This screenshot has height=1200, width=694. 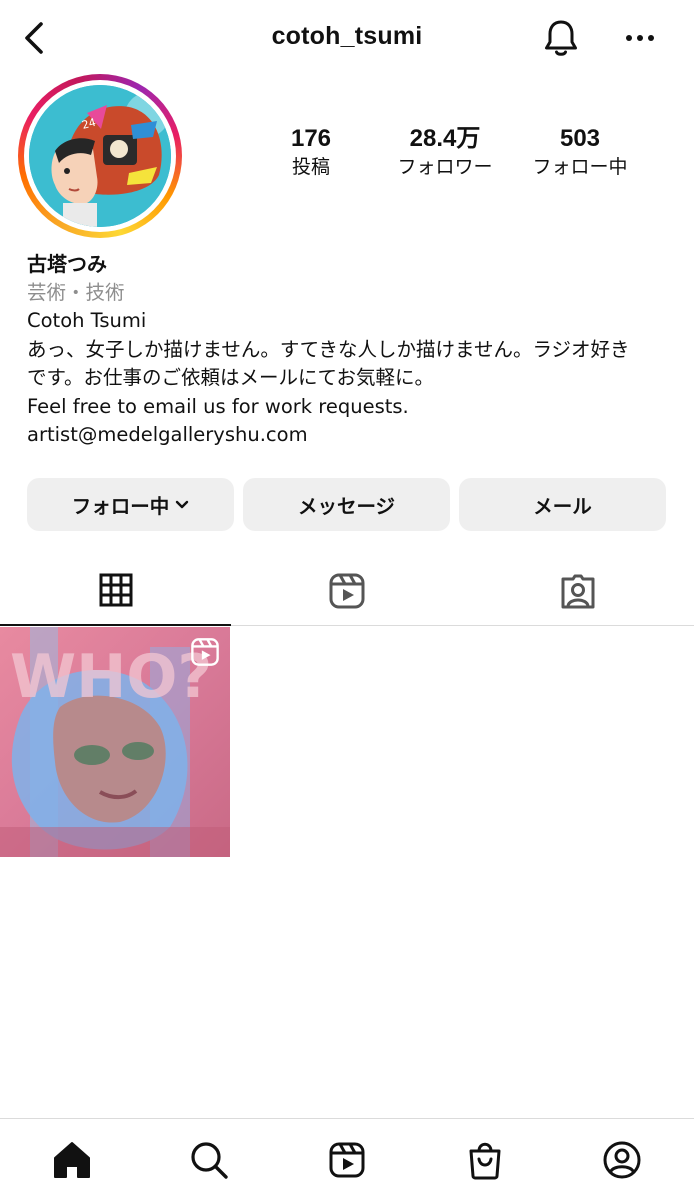 I want to click on search-icon, so click(x=209, y=1160).